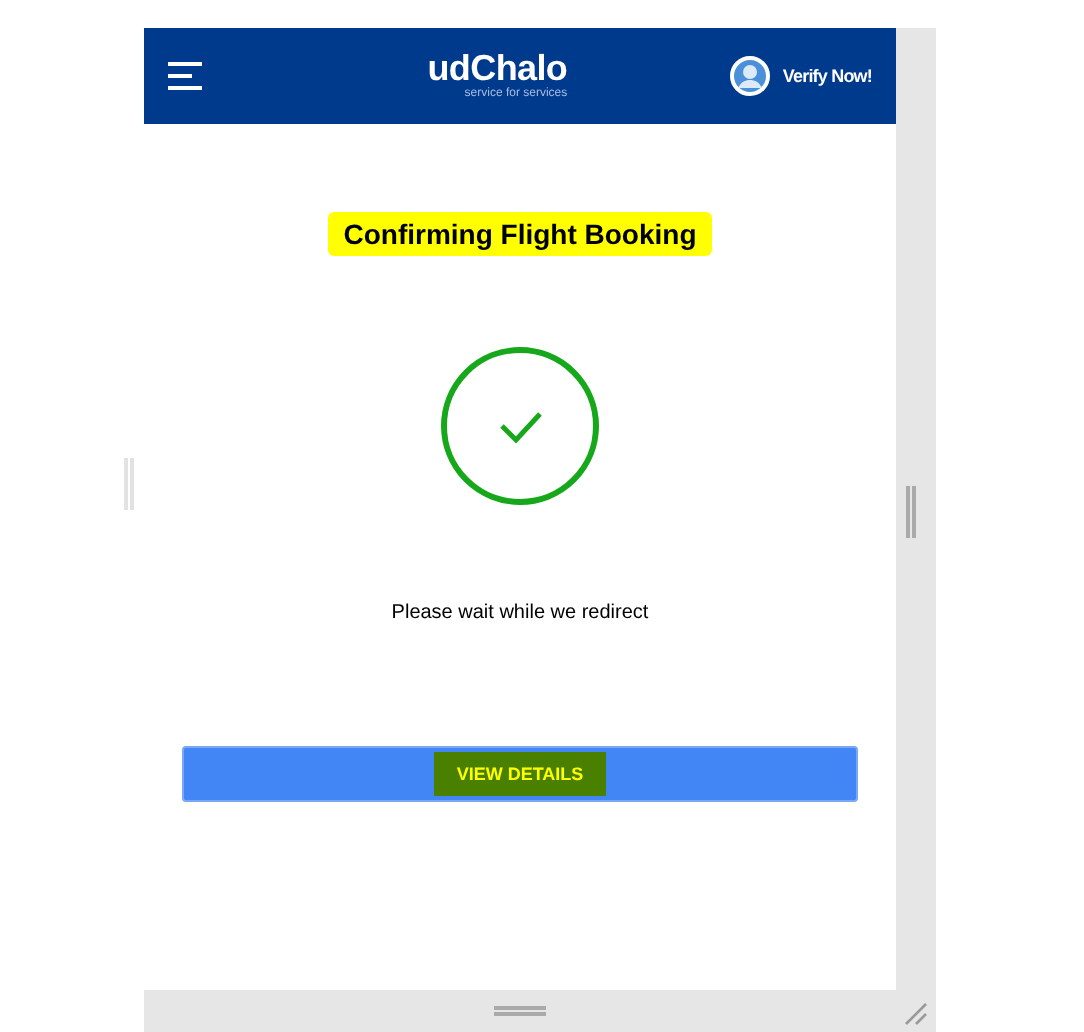 This screenshot has height=1032, width=1084. Describe the element at coordinates (497, 69) in the screenshot. I see `logo-text: udChalo` at that location.